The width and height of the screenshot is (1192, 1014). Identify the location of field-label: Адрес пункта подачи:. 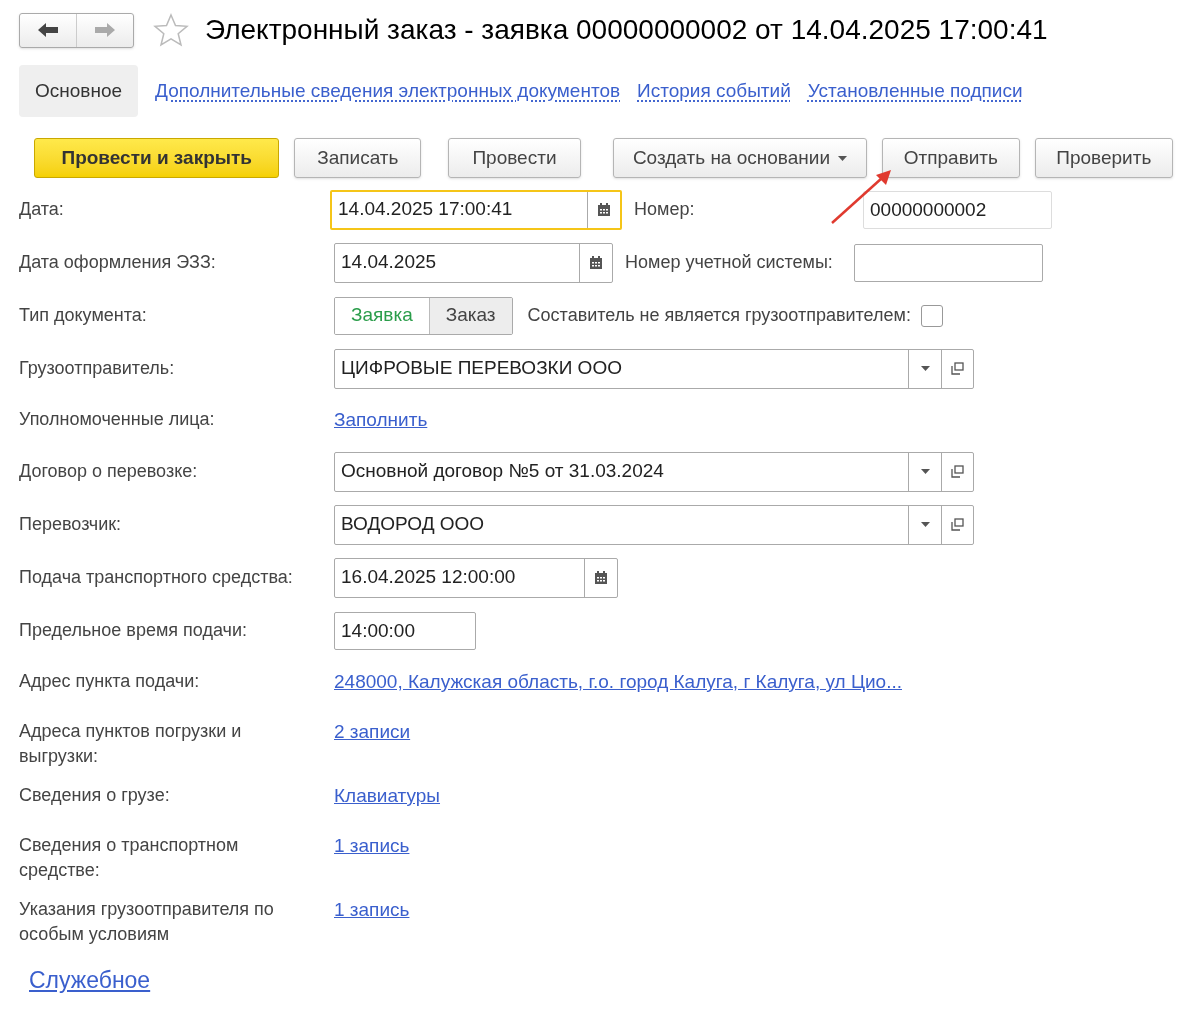
(110, 681).